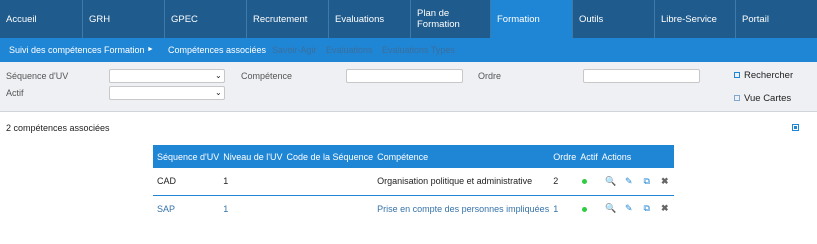  What do you see at coordinates (587, 156) in the screenshot?
I see `col-actif: Actif` at bounding box center [587, 156].